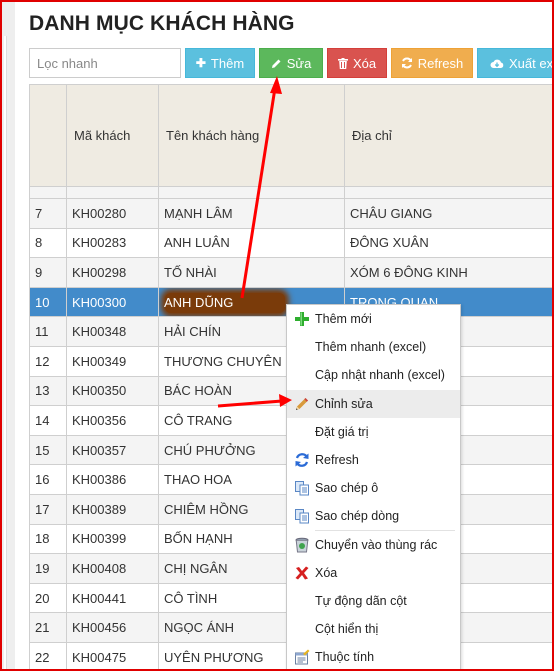 This screenshot has width=554, height=671. I want to click on address-cell: XÓM 6 ĐÔNG KINH, so click(448, 272).